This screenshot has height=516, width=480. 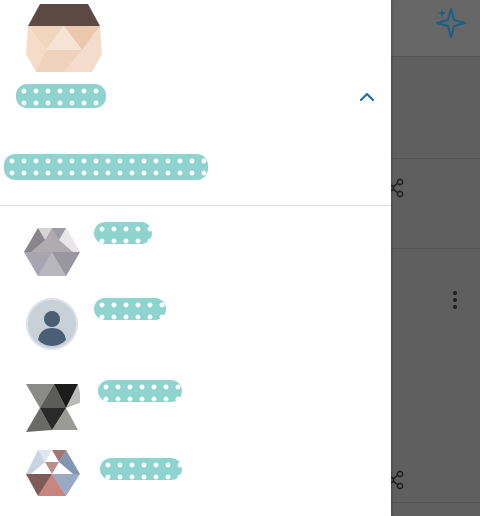 What do you see at coordinates (367, 97) in the screenshot?
I see `chevron-up-icon` at bounding box center [367, 97].